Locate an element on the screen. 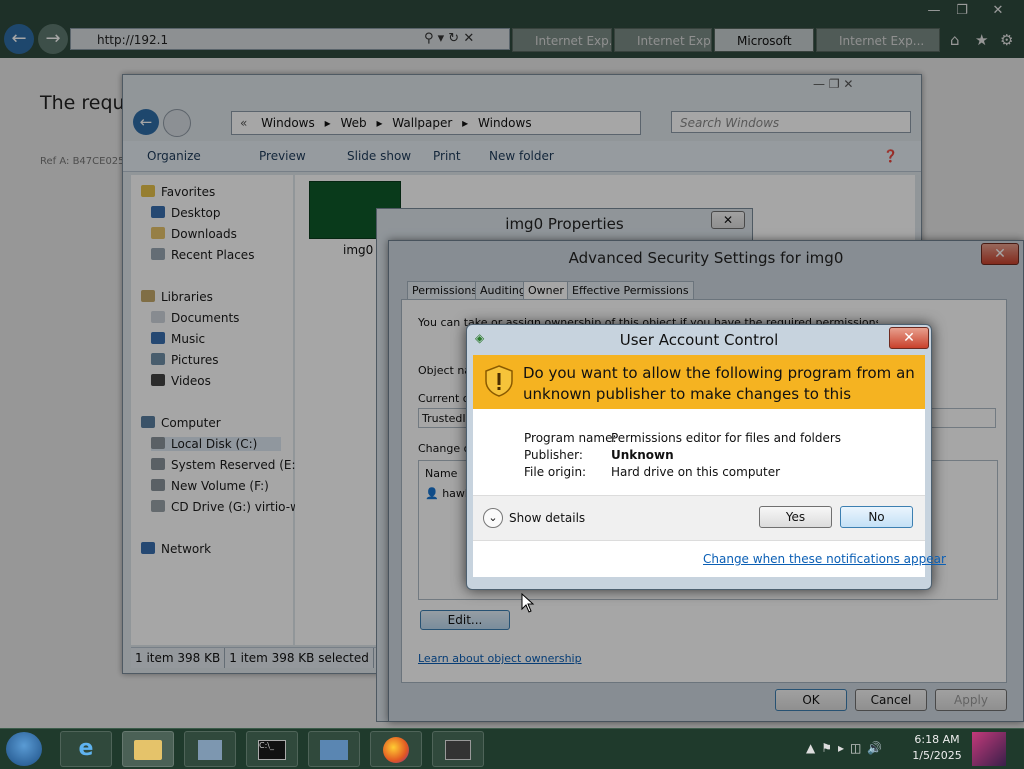 The width and height of the screenshot is (1024, 769). organize-menu: Organize is located at coordinates (174, 156).